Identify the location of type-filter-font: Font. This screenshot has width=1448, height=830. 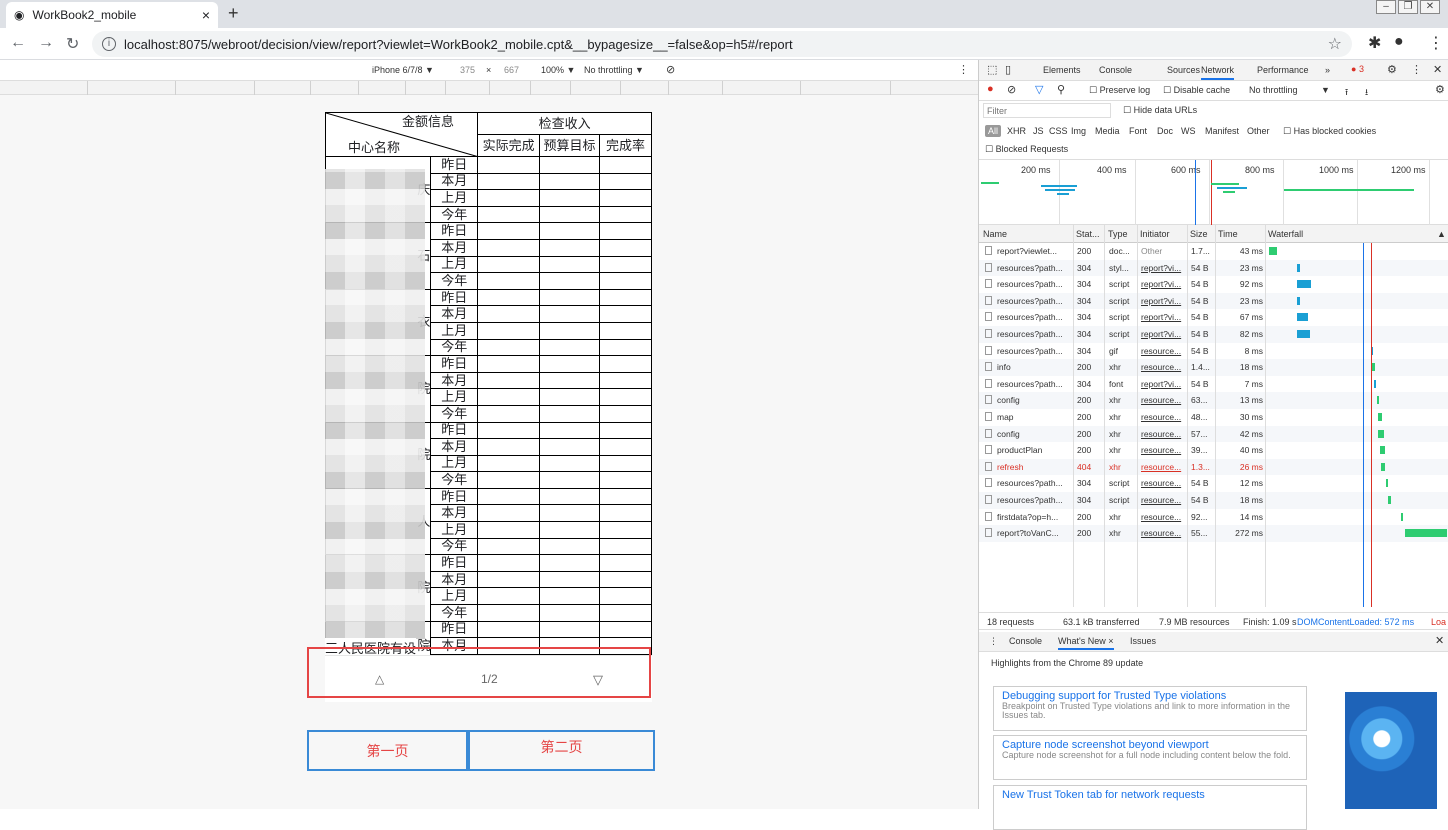
(1138, 131).